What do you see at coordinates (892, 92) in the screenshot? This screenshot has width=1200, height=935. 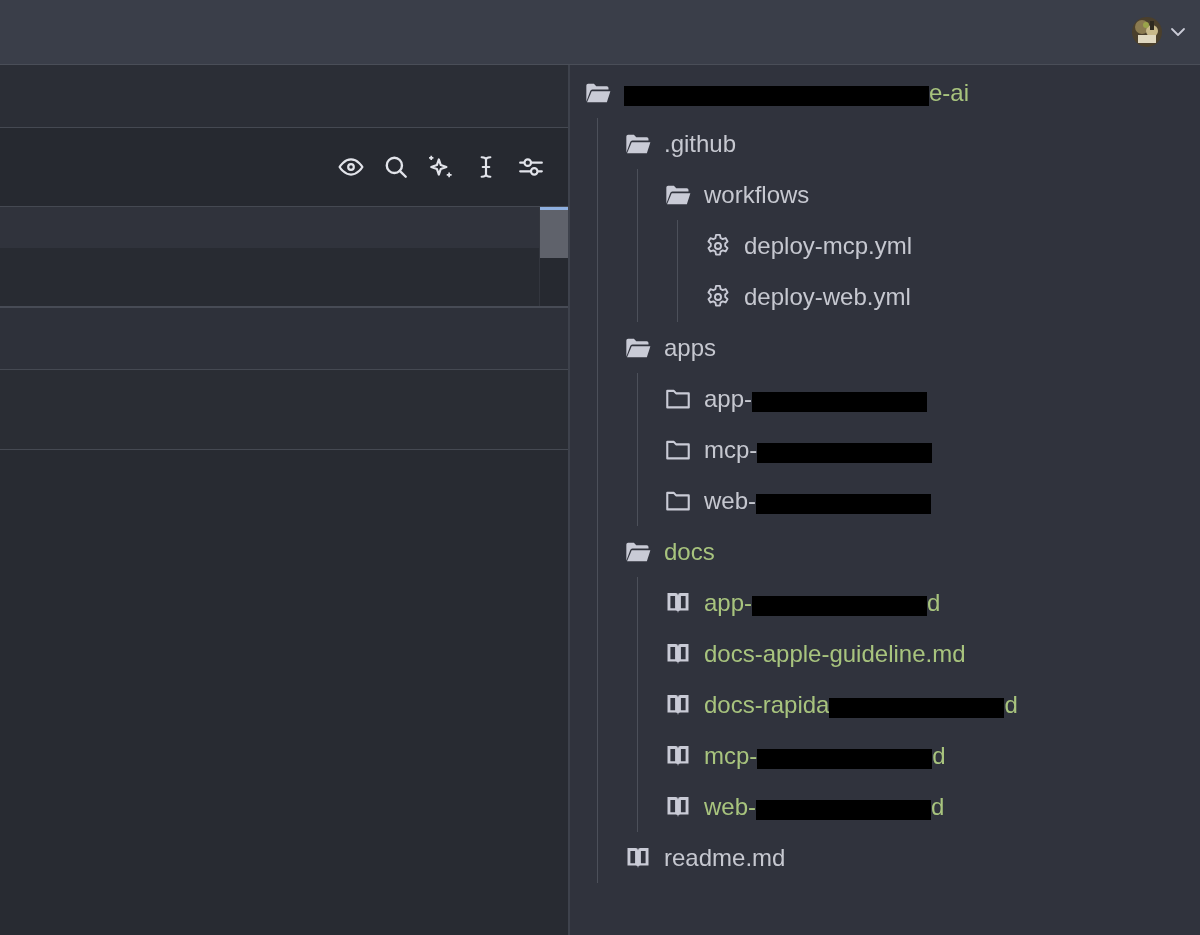 I see `tree-item: e-ai` at bounding box center [892, 92].